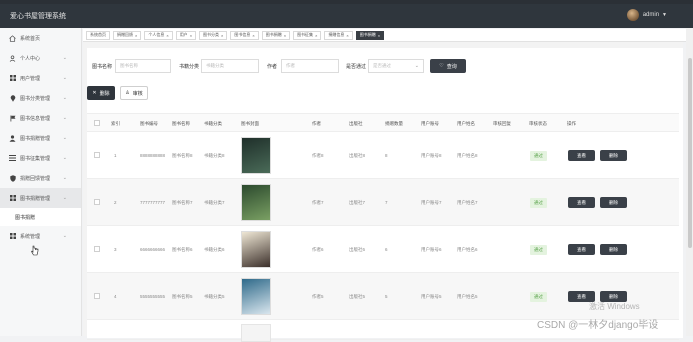  What do you see at coordinates (134, 93) in the screenshot?
I see `audit-button: ♙ 审核` at bounding box center [134, 93].